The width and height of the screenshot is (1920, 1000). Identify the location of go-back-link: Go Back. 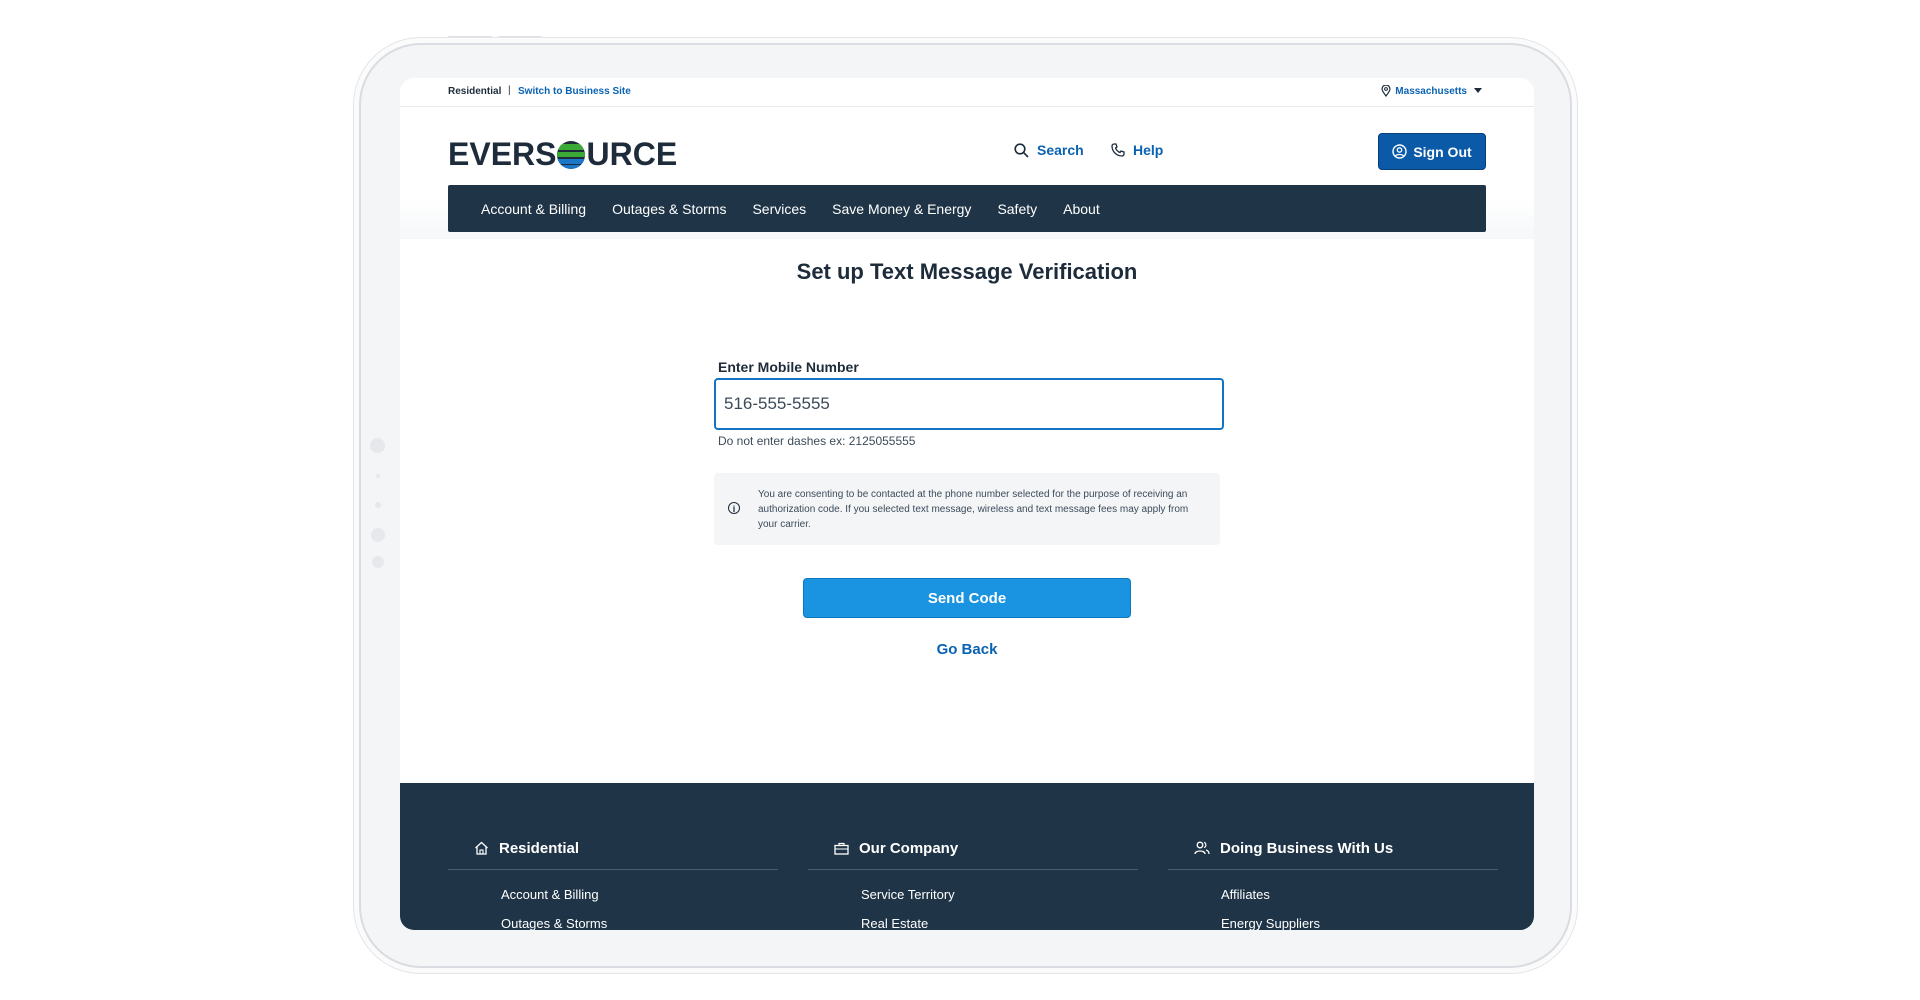
(967, 649).